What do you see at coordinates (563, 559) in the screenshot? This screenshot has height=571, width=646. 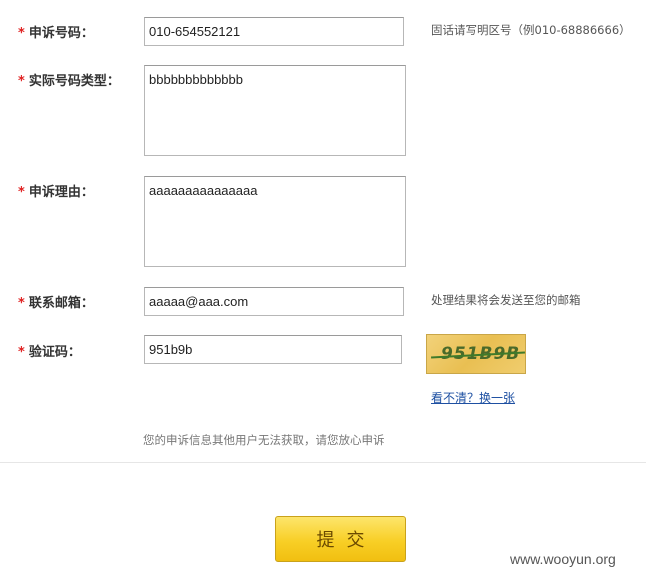 I see `watermark: www.wooyun.org` at bounding box center [563, 559].